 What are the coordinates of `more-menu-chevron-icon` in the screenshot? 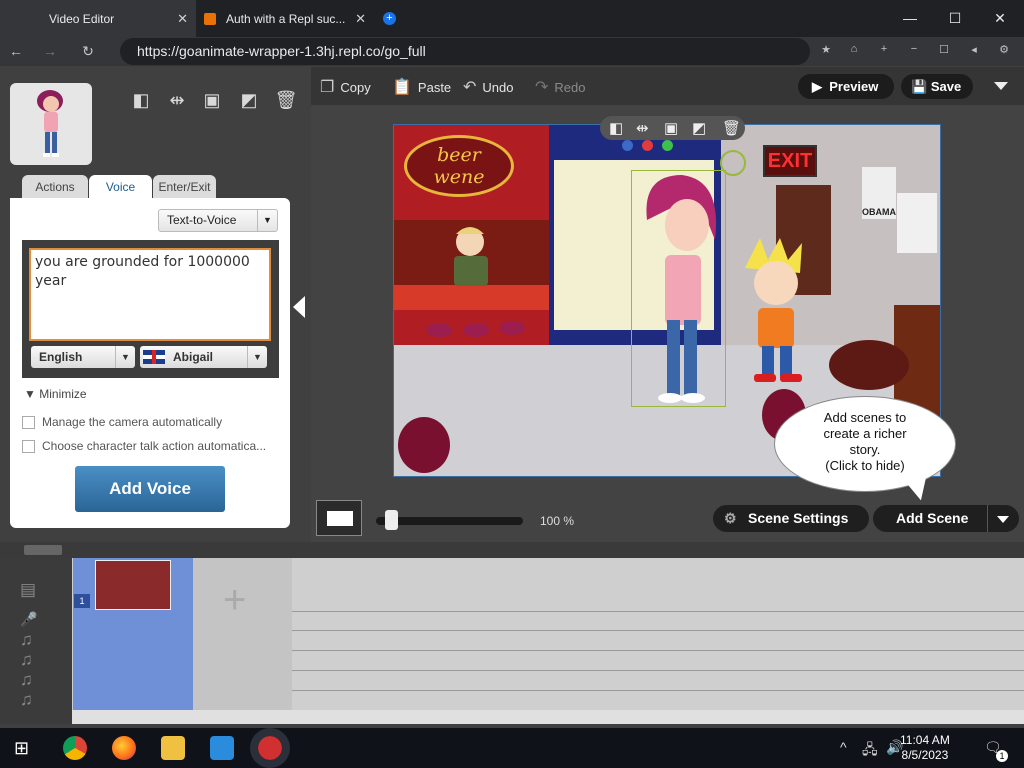 It's located at (1001, 86).